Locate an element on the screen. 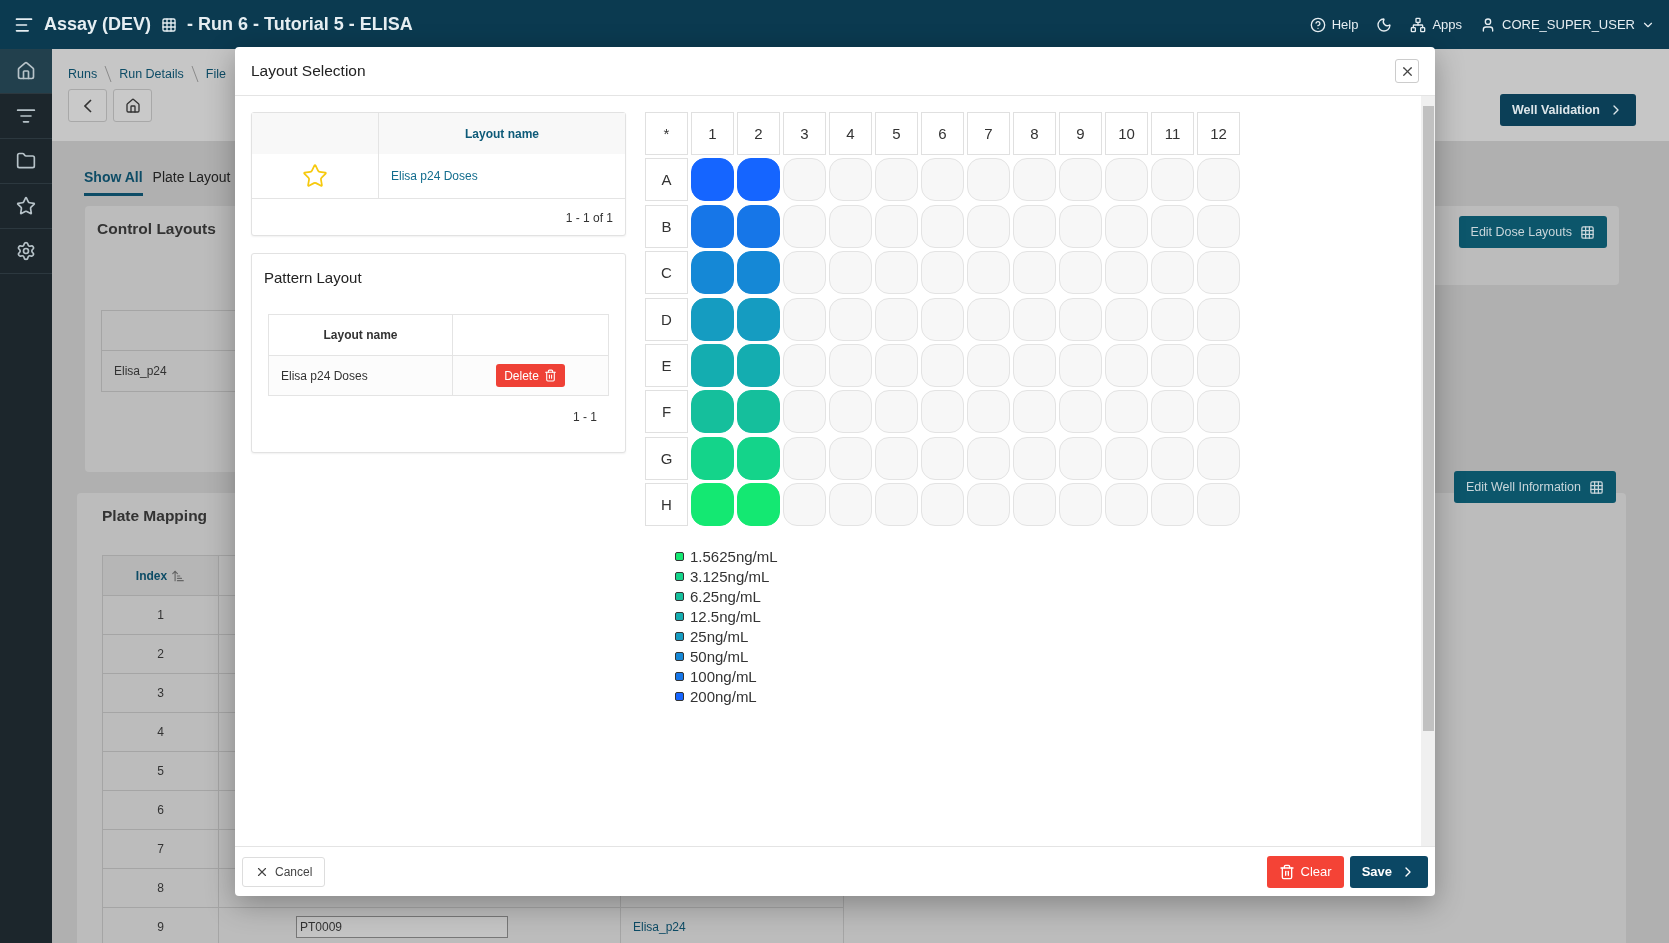  delete-button: Delete is located at coordinates (530, 375).